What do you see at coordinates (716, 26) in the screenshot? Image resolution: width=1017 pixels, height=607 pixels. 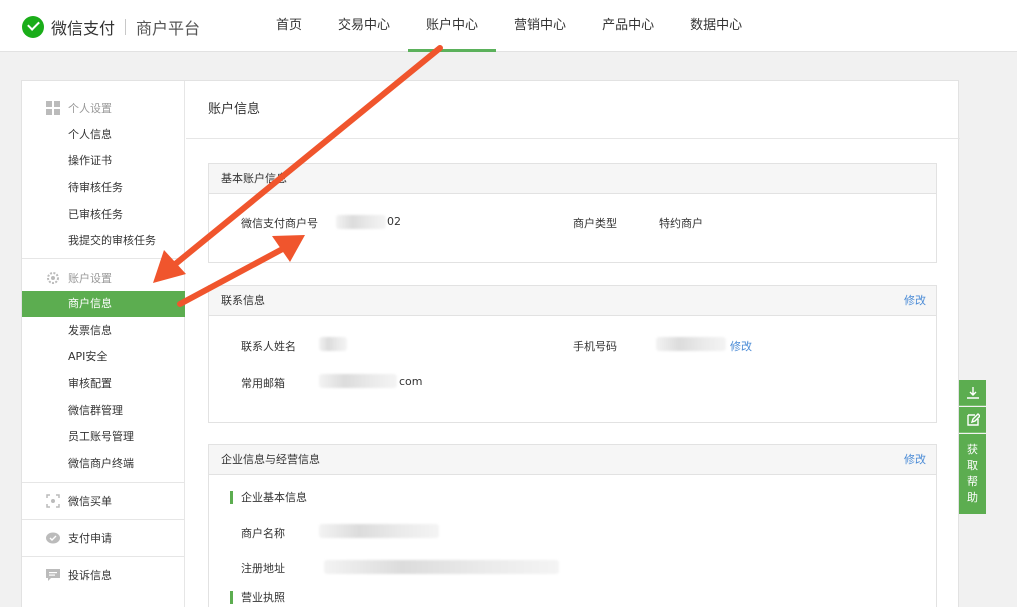 I see `nav-data-center: 数据中心` at bounding box center [716, 26].